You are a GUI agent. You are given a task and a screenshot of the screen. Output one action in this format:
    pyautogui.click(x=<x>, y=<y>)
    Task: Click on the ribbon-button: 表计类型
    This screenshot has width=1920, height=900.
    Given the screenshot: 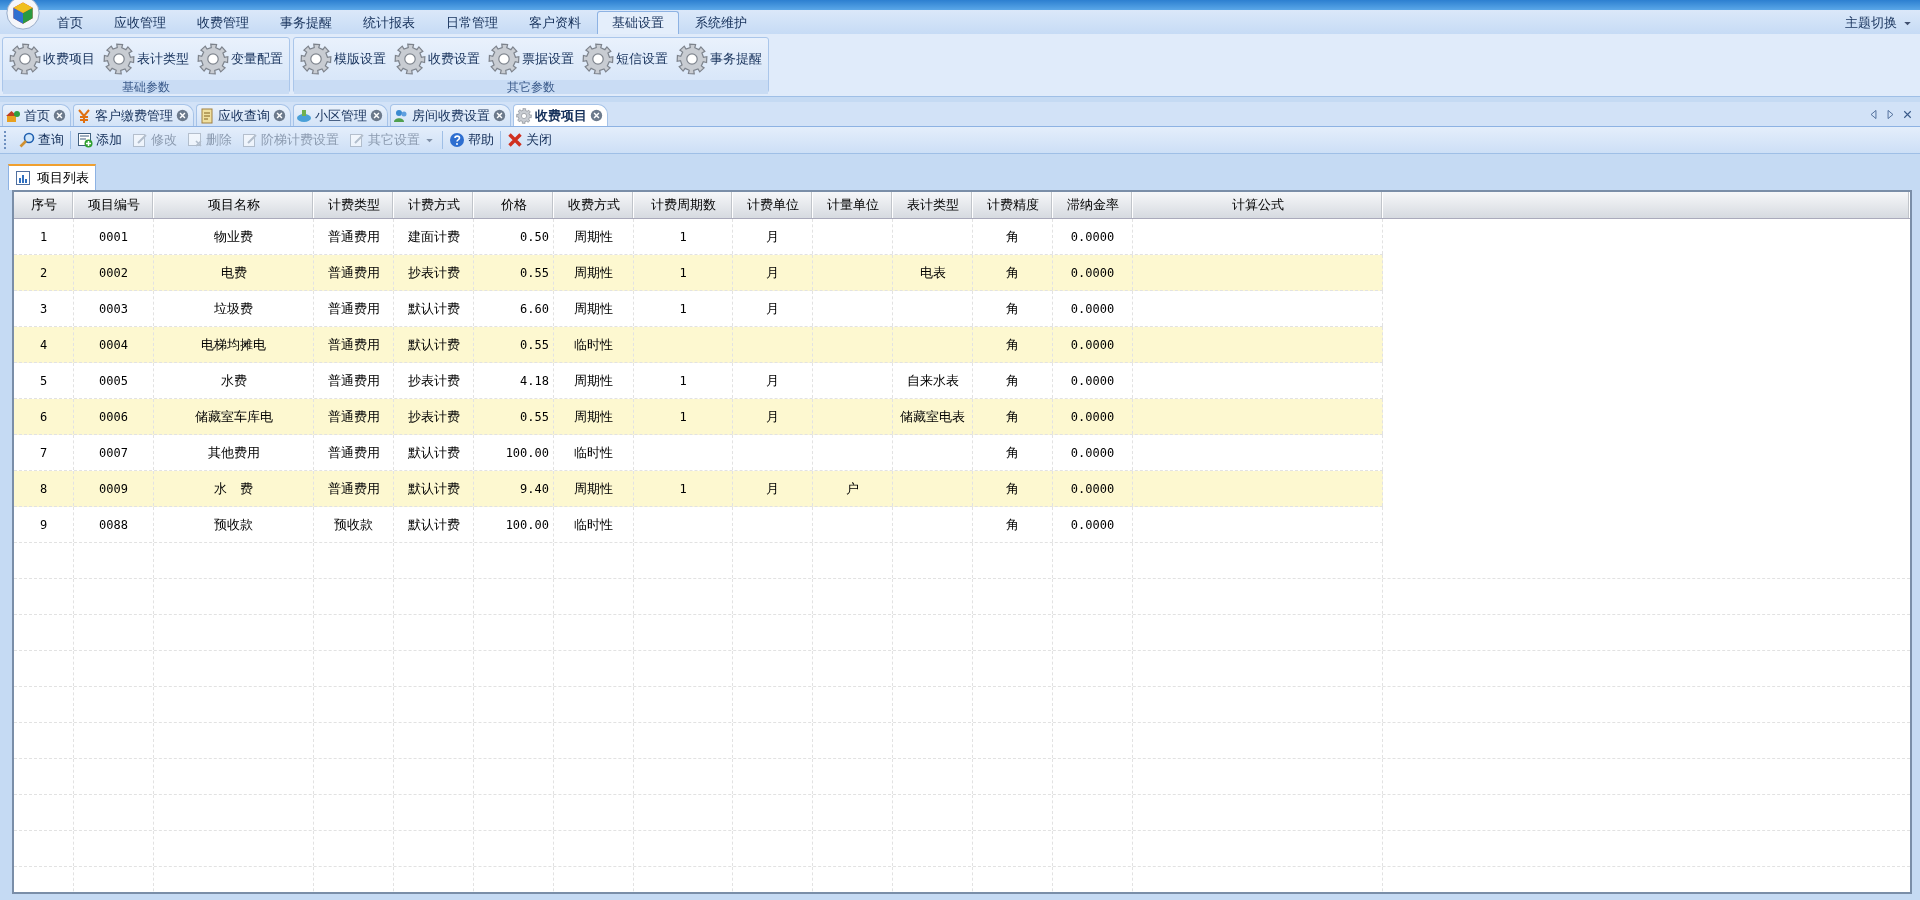 What is the action you would take?
    pyautogui.click(x=146, y=59)
    